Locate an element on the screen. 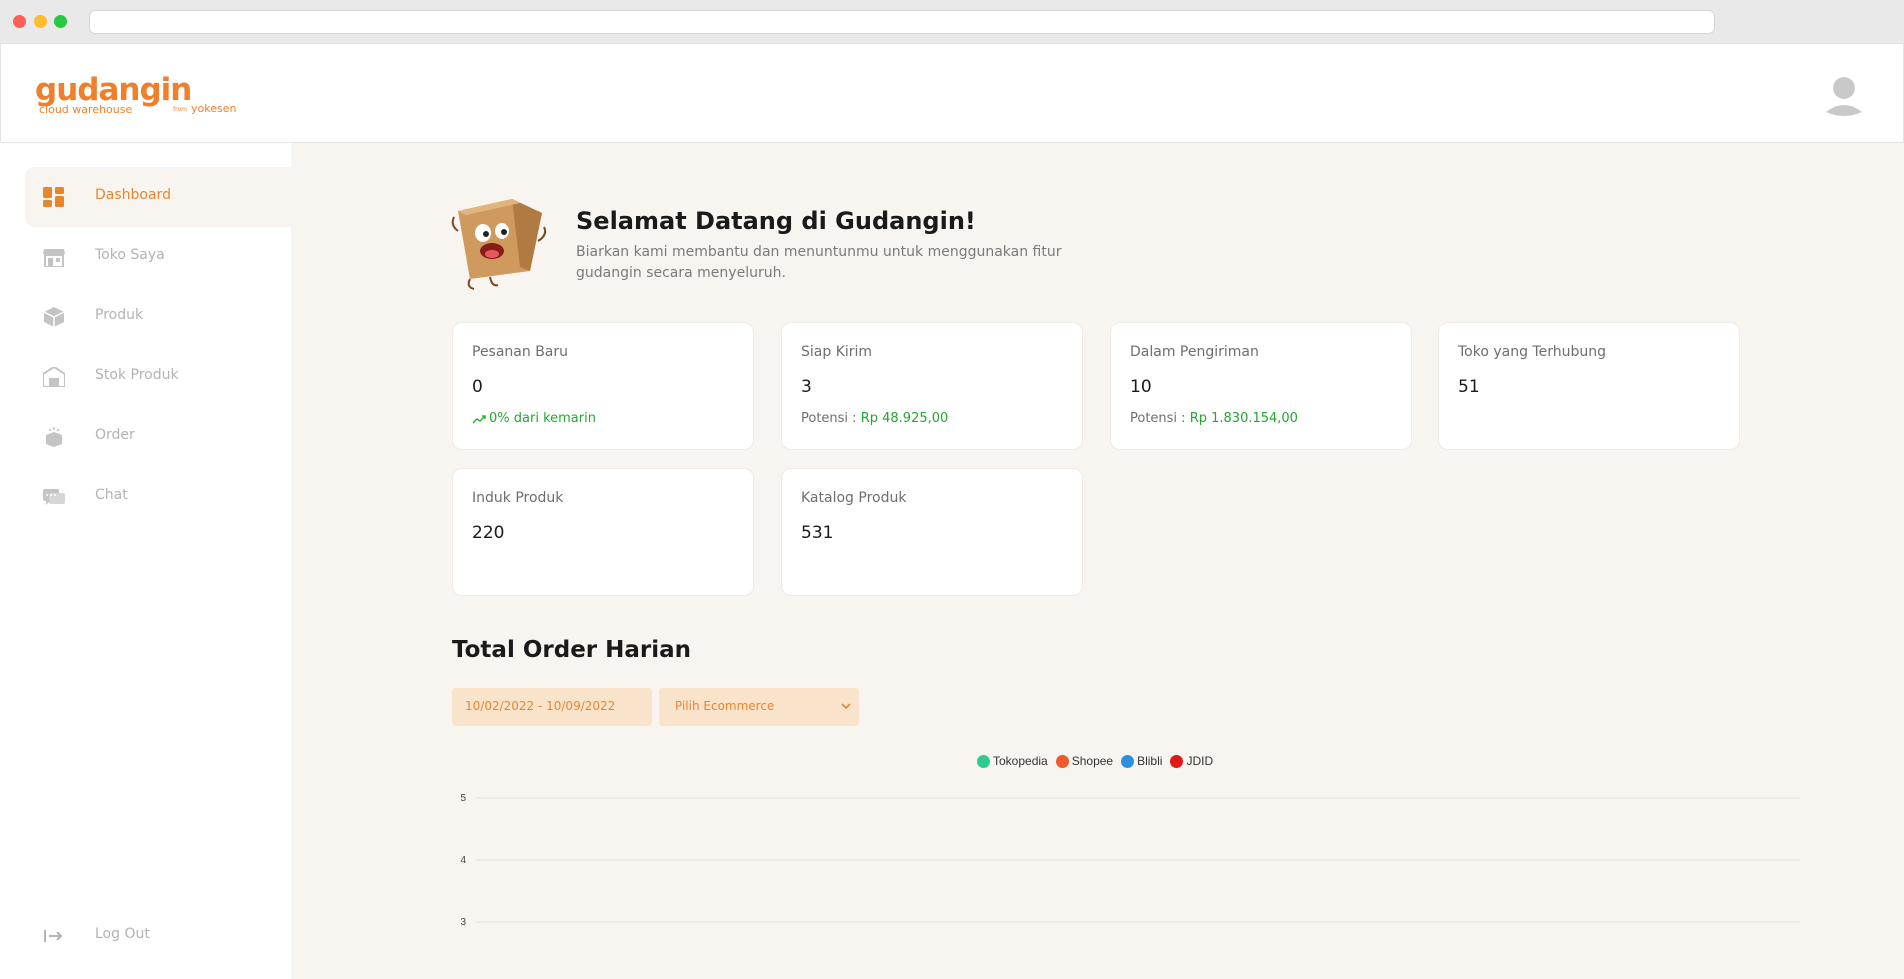  sidebar-item-label: Produk is located at coordinates (119, 315).